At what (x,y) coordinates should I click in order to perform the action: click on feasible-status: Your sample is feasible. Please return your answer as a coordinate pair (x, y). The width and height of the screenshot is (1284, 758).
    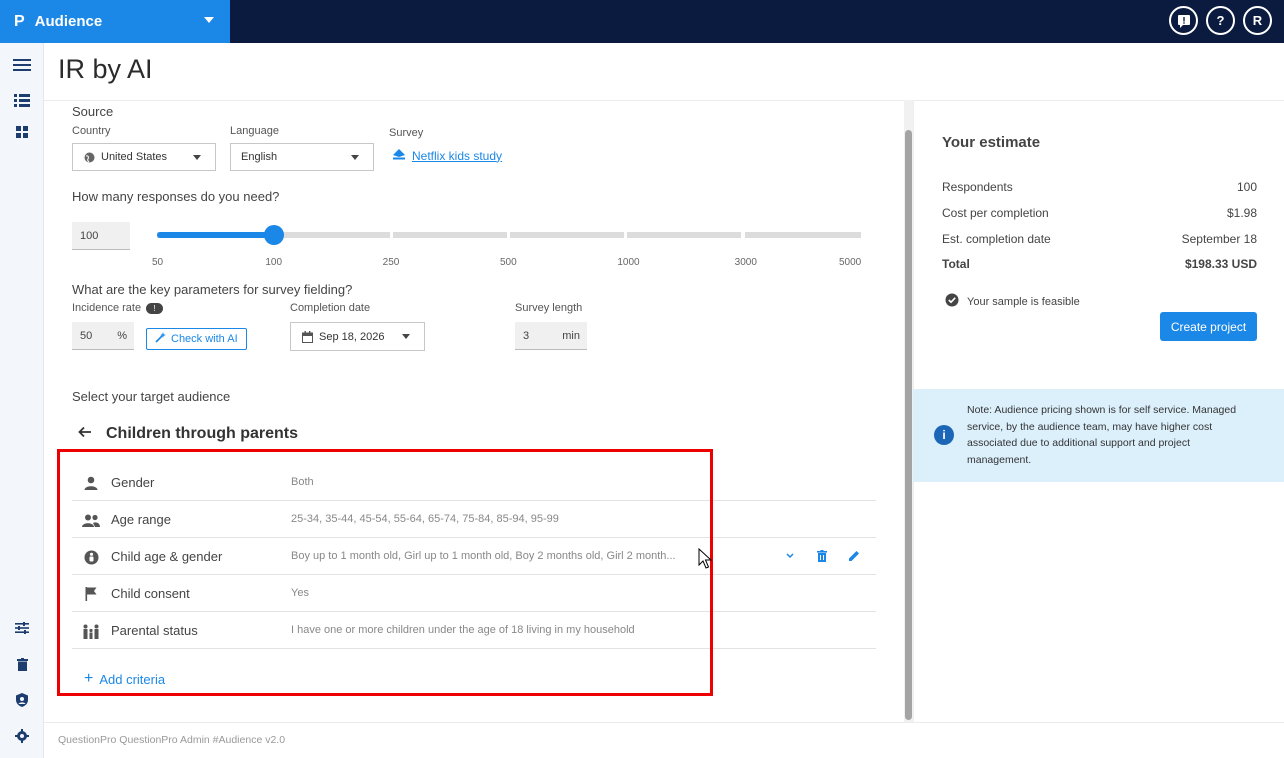
    Looking at the image, I should click on (1012, 301).